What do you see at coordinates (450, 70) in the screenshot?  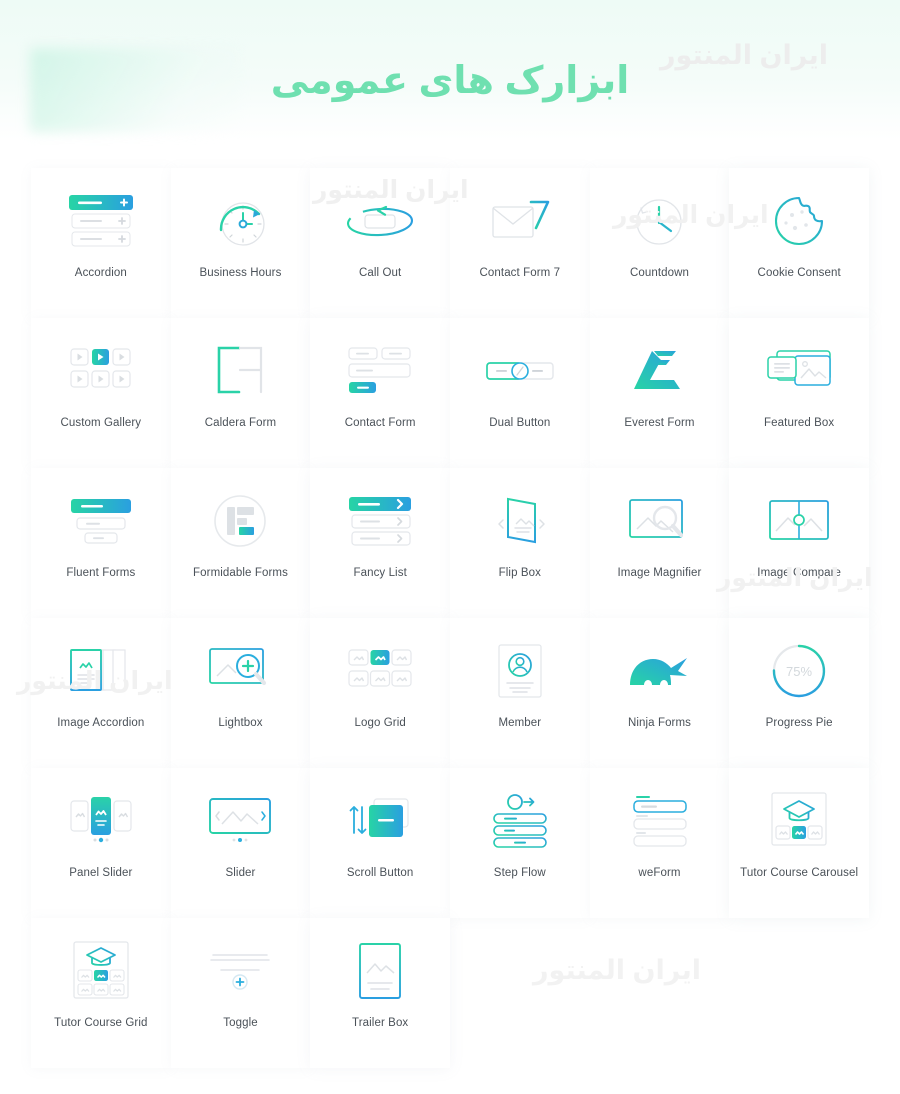 I see `page-header: ابزارک های عمومی` at bounding box center [450, 70].